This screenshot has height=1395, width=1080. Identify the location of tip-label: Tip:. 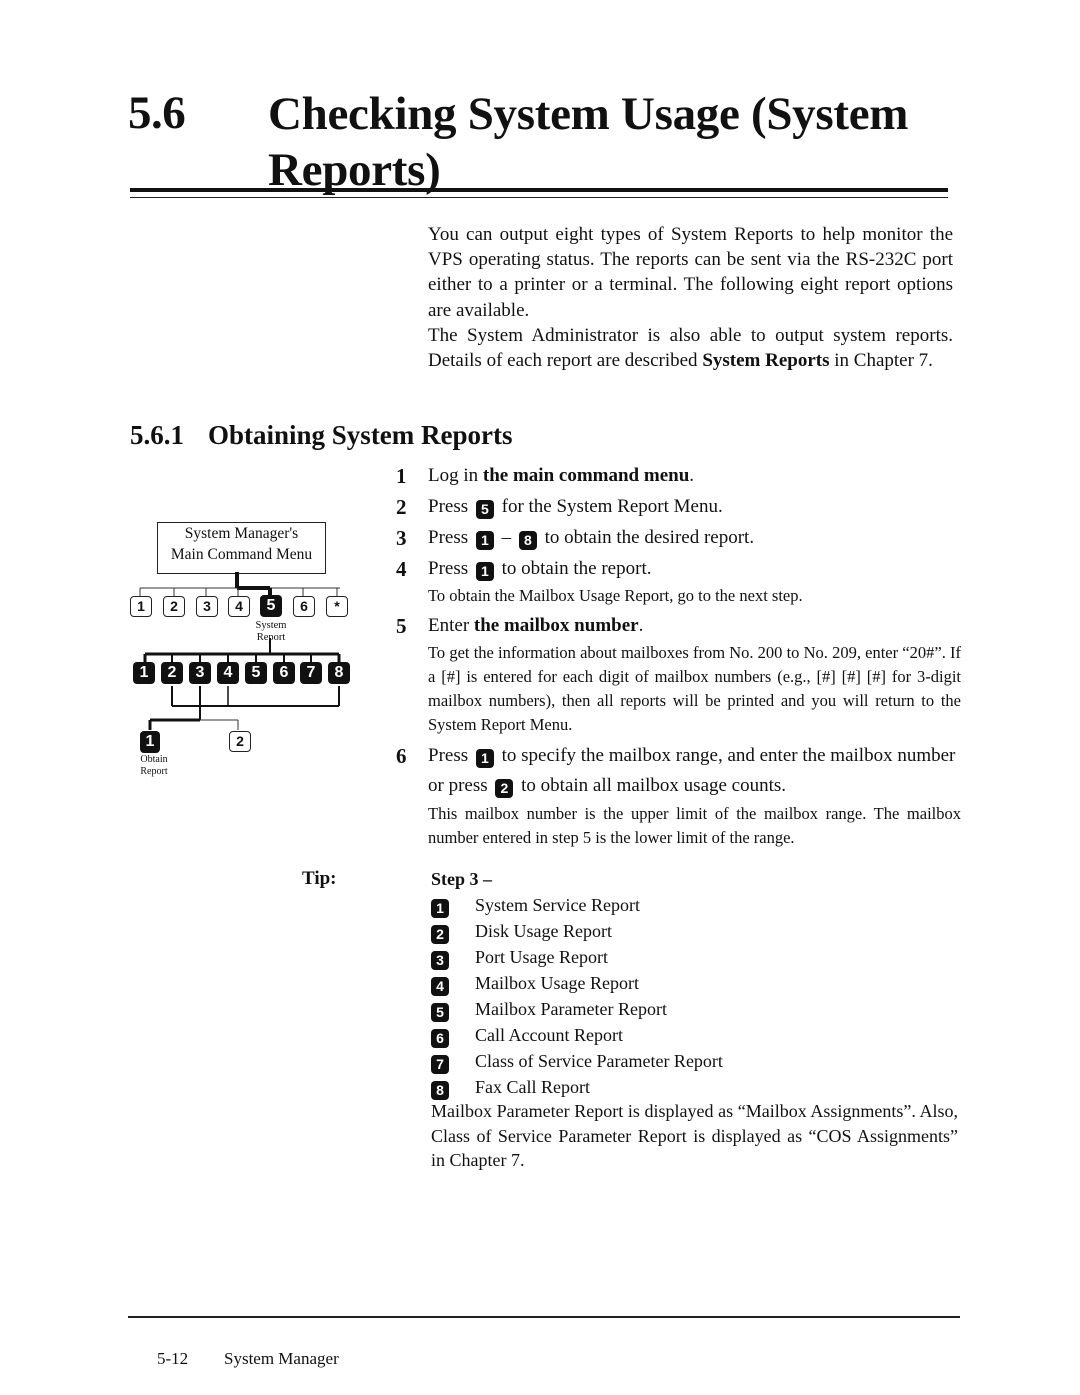
(319, 878).